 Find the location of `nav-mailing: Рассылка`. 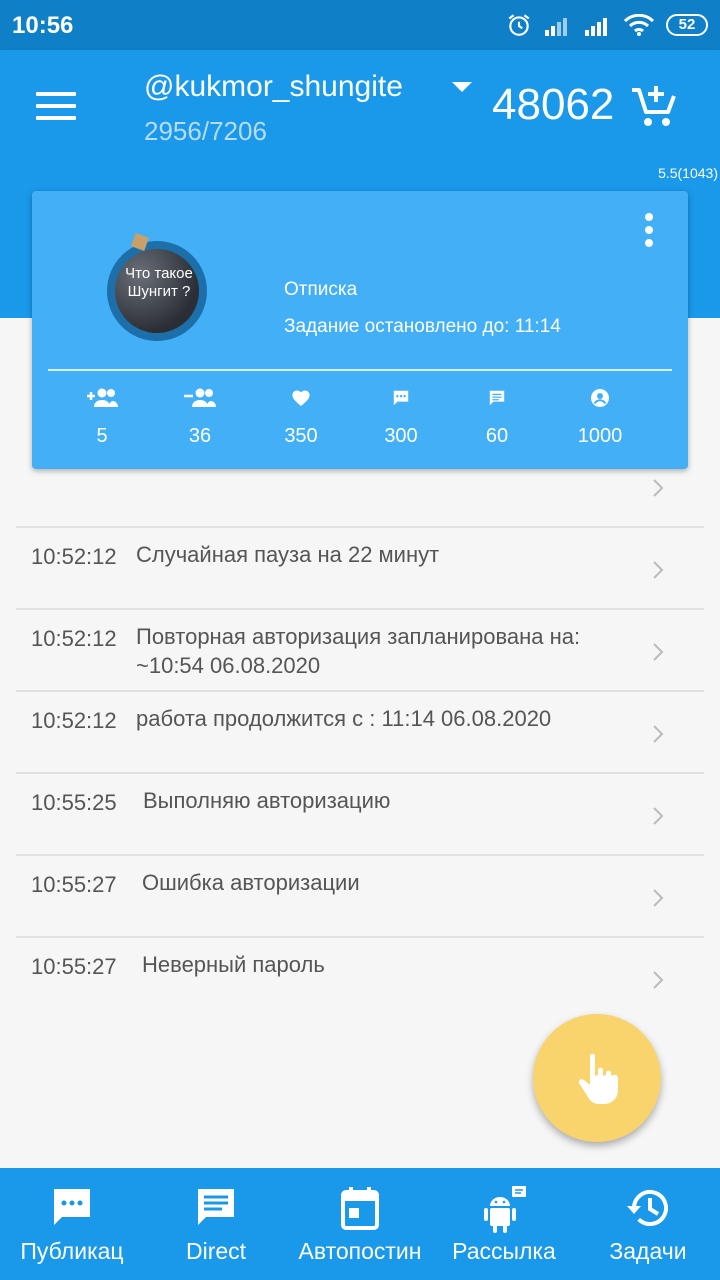

nav-mailing: Рассылка is located at coordinates (504, 1224).